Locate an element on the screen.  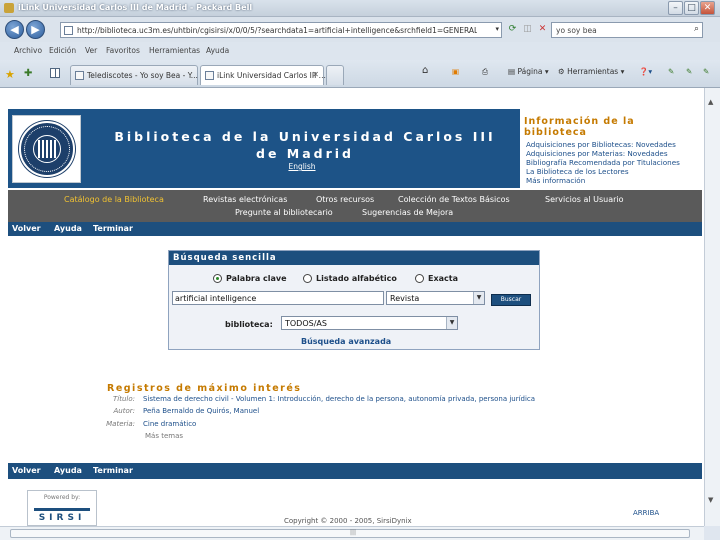
english-link: English is located at coordinates (302, 166).